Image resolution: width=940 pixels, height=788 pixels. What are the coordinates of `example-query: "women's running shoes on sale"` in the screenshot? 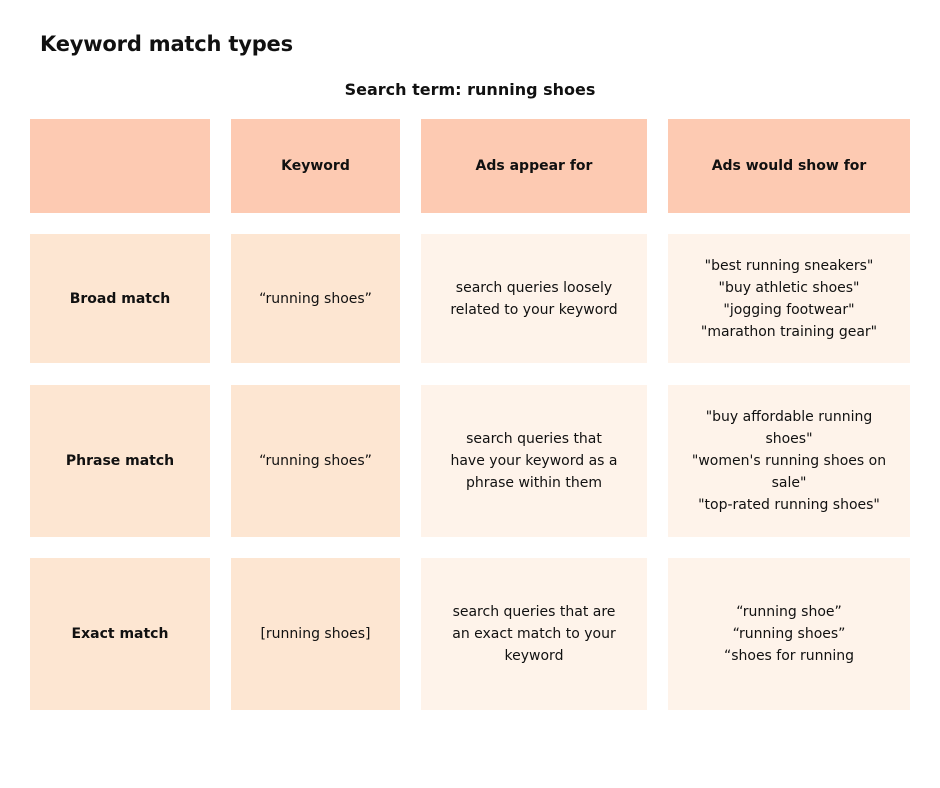 It's located at (789, 472).